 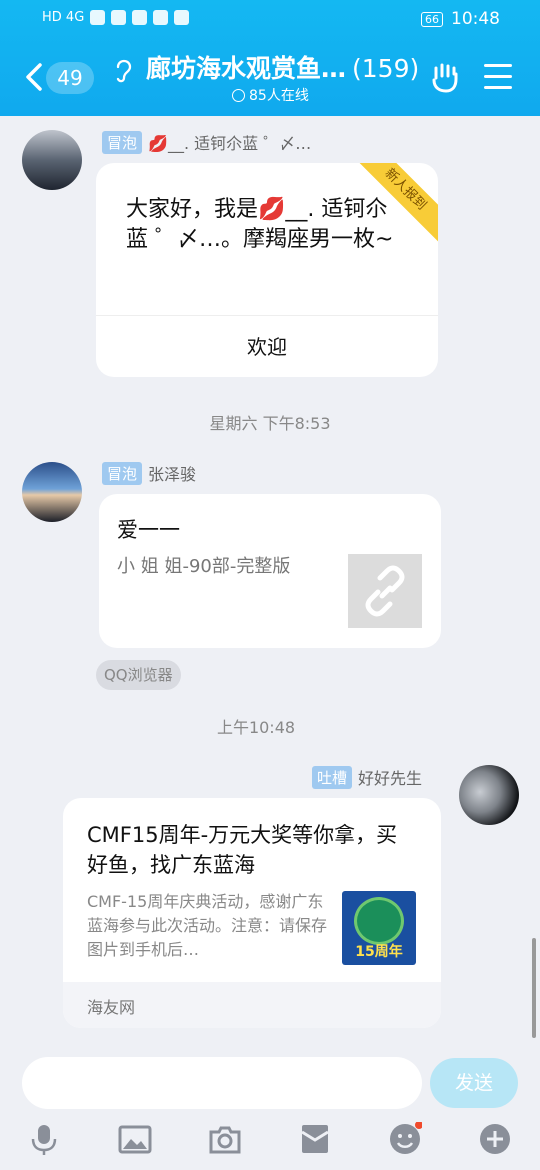 What do you see at coordinates (267, 345) in the screenshot?
I see `welcome-button: 欢迎` at bounding box center [267, 345].